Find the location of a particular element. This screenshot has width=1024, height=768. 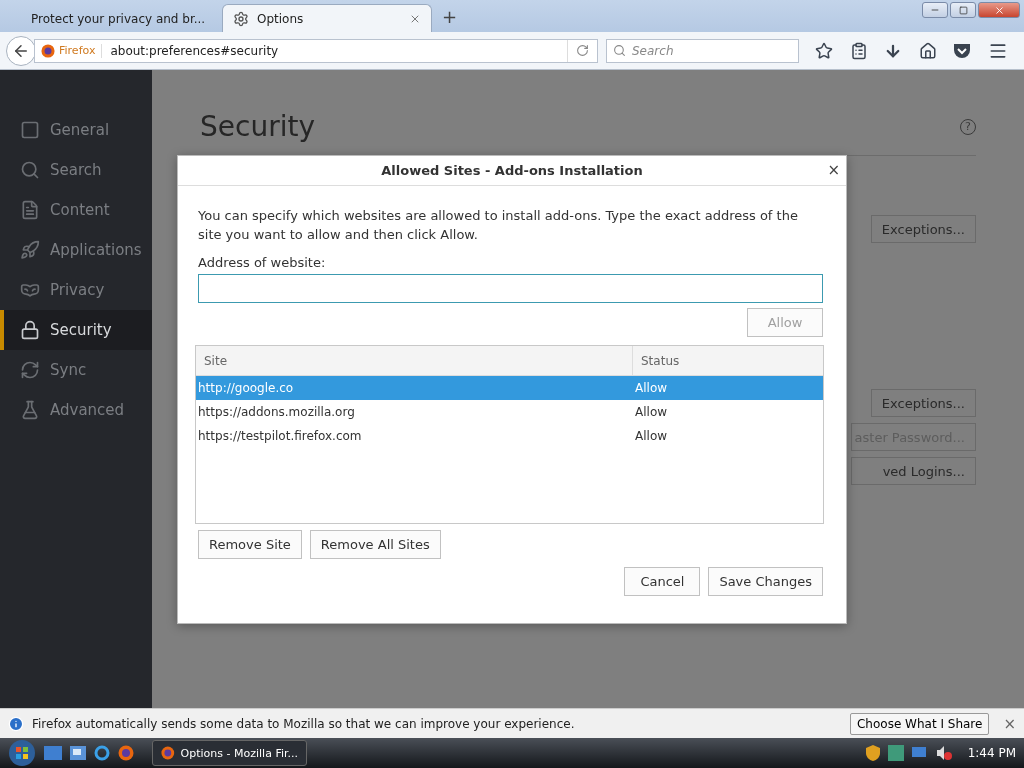

info-icon is located at coordinates (16, 723).